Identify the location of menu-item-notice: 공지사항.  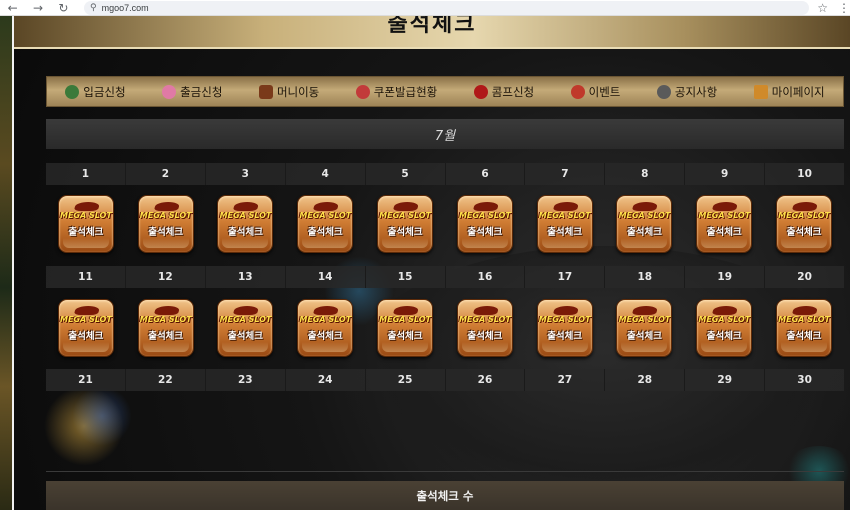
(686, 92).